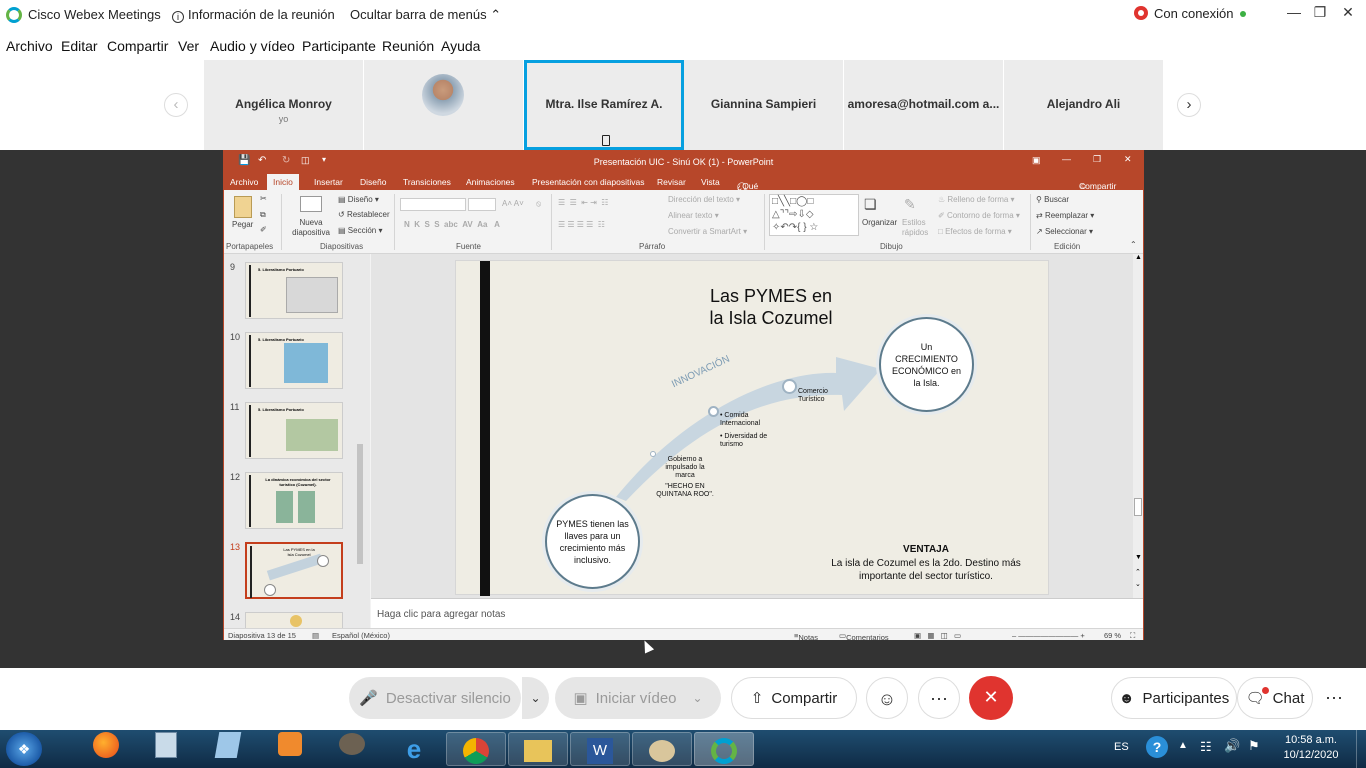 This screenshot has width=1366, height=768. What do you see at coordinates (638, 698) in the screenshot?
I see `start-video-button: ▣ Iniciar vídeo ⌄` at bounding box center [638, 698].